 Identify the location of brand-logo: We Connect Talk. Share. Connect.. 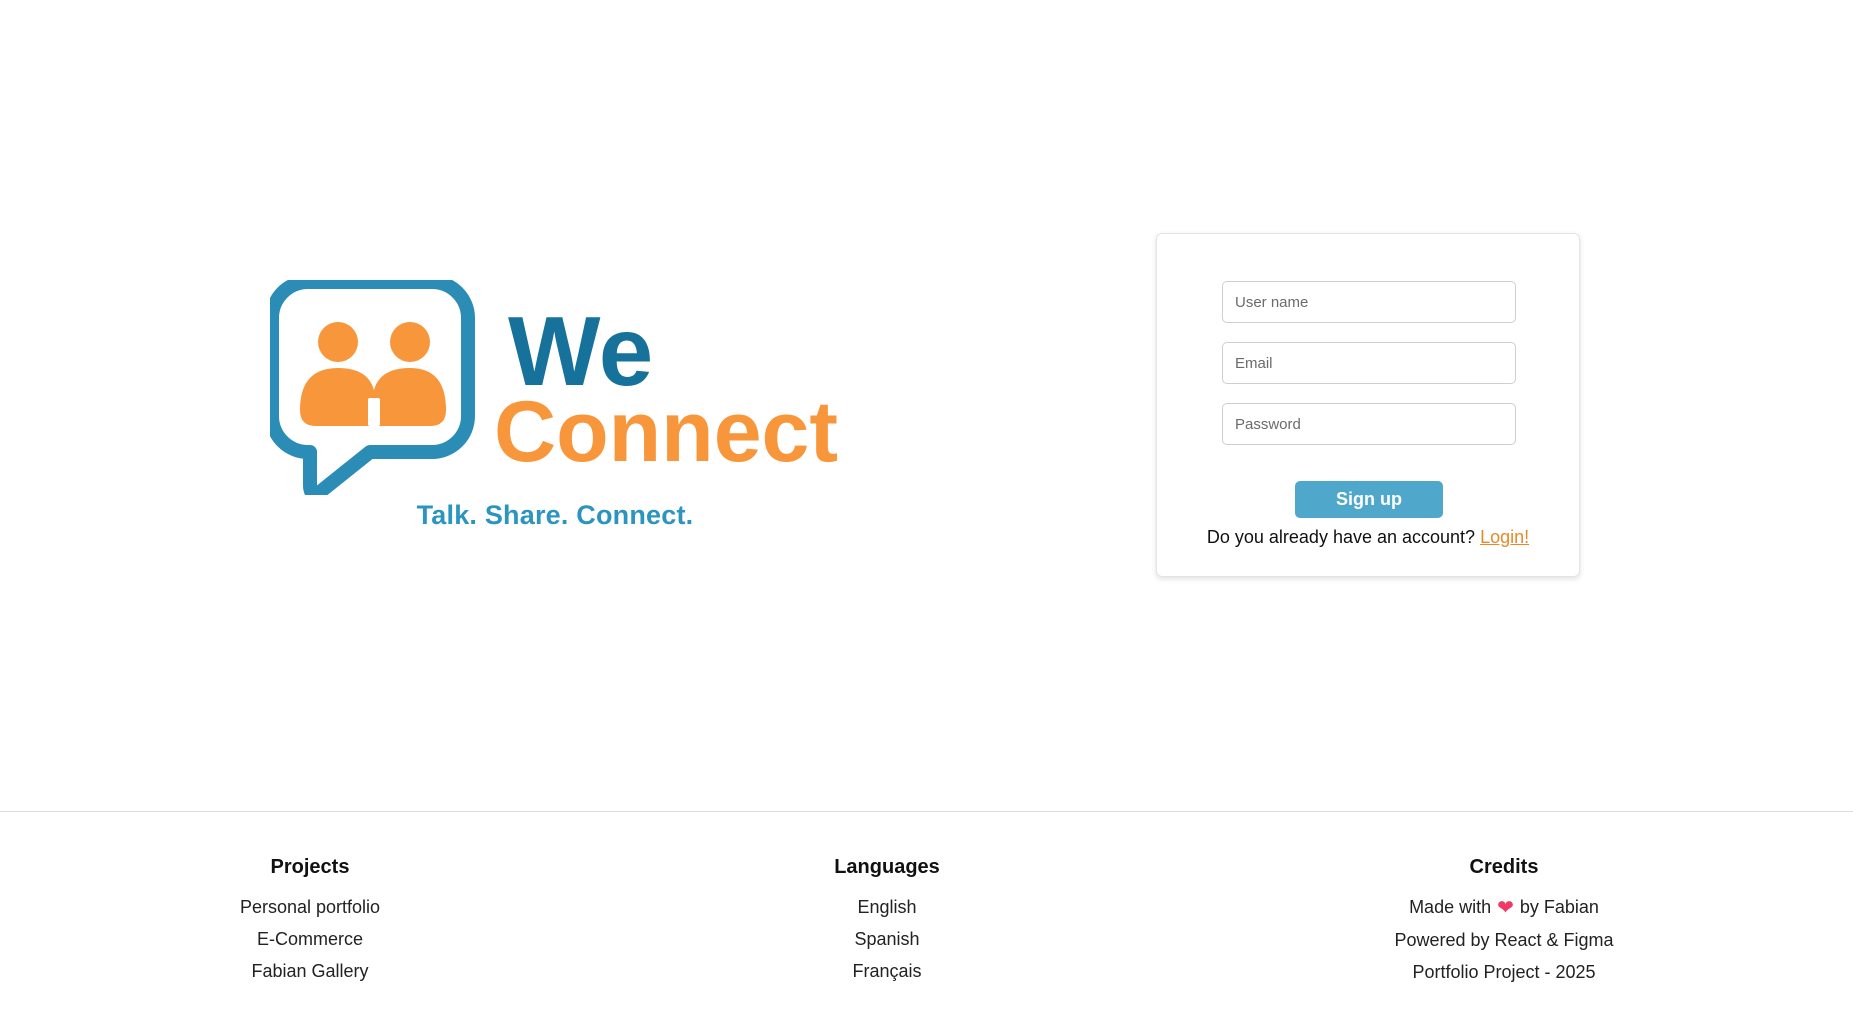
(555, 410).